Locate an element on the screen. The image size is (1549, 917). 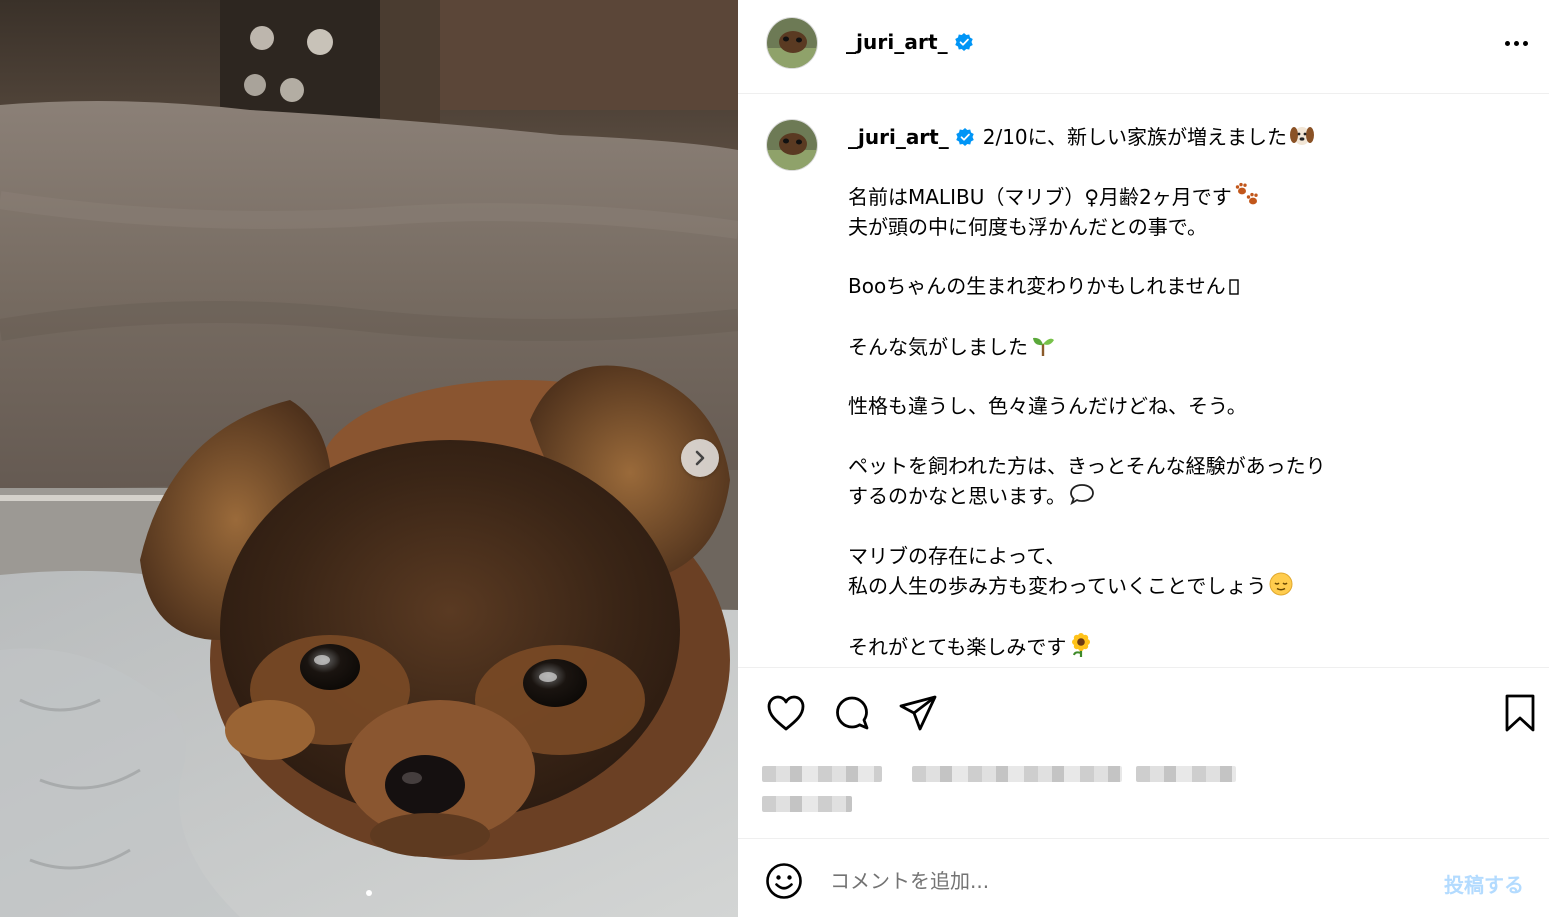
chevron-right-icon is located at coordinates (700, 458).